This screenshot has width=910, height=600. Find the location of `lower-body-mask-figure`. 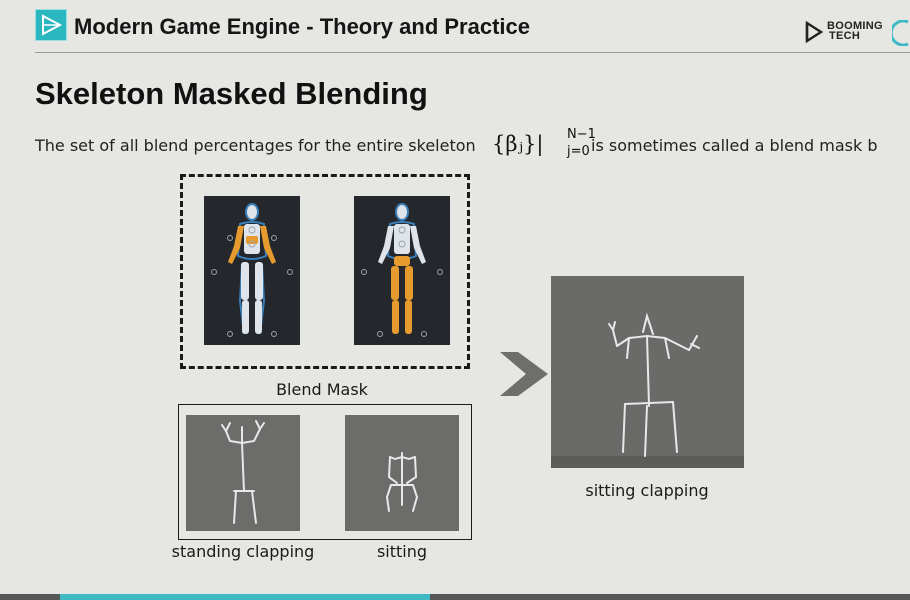

lower-body-mask-figure is located at coordinates (402, 270).